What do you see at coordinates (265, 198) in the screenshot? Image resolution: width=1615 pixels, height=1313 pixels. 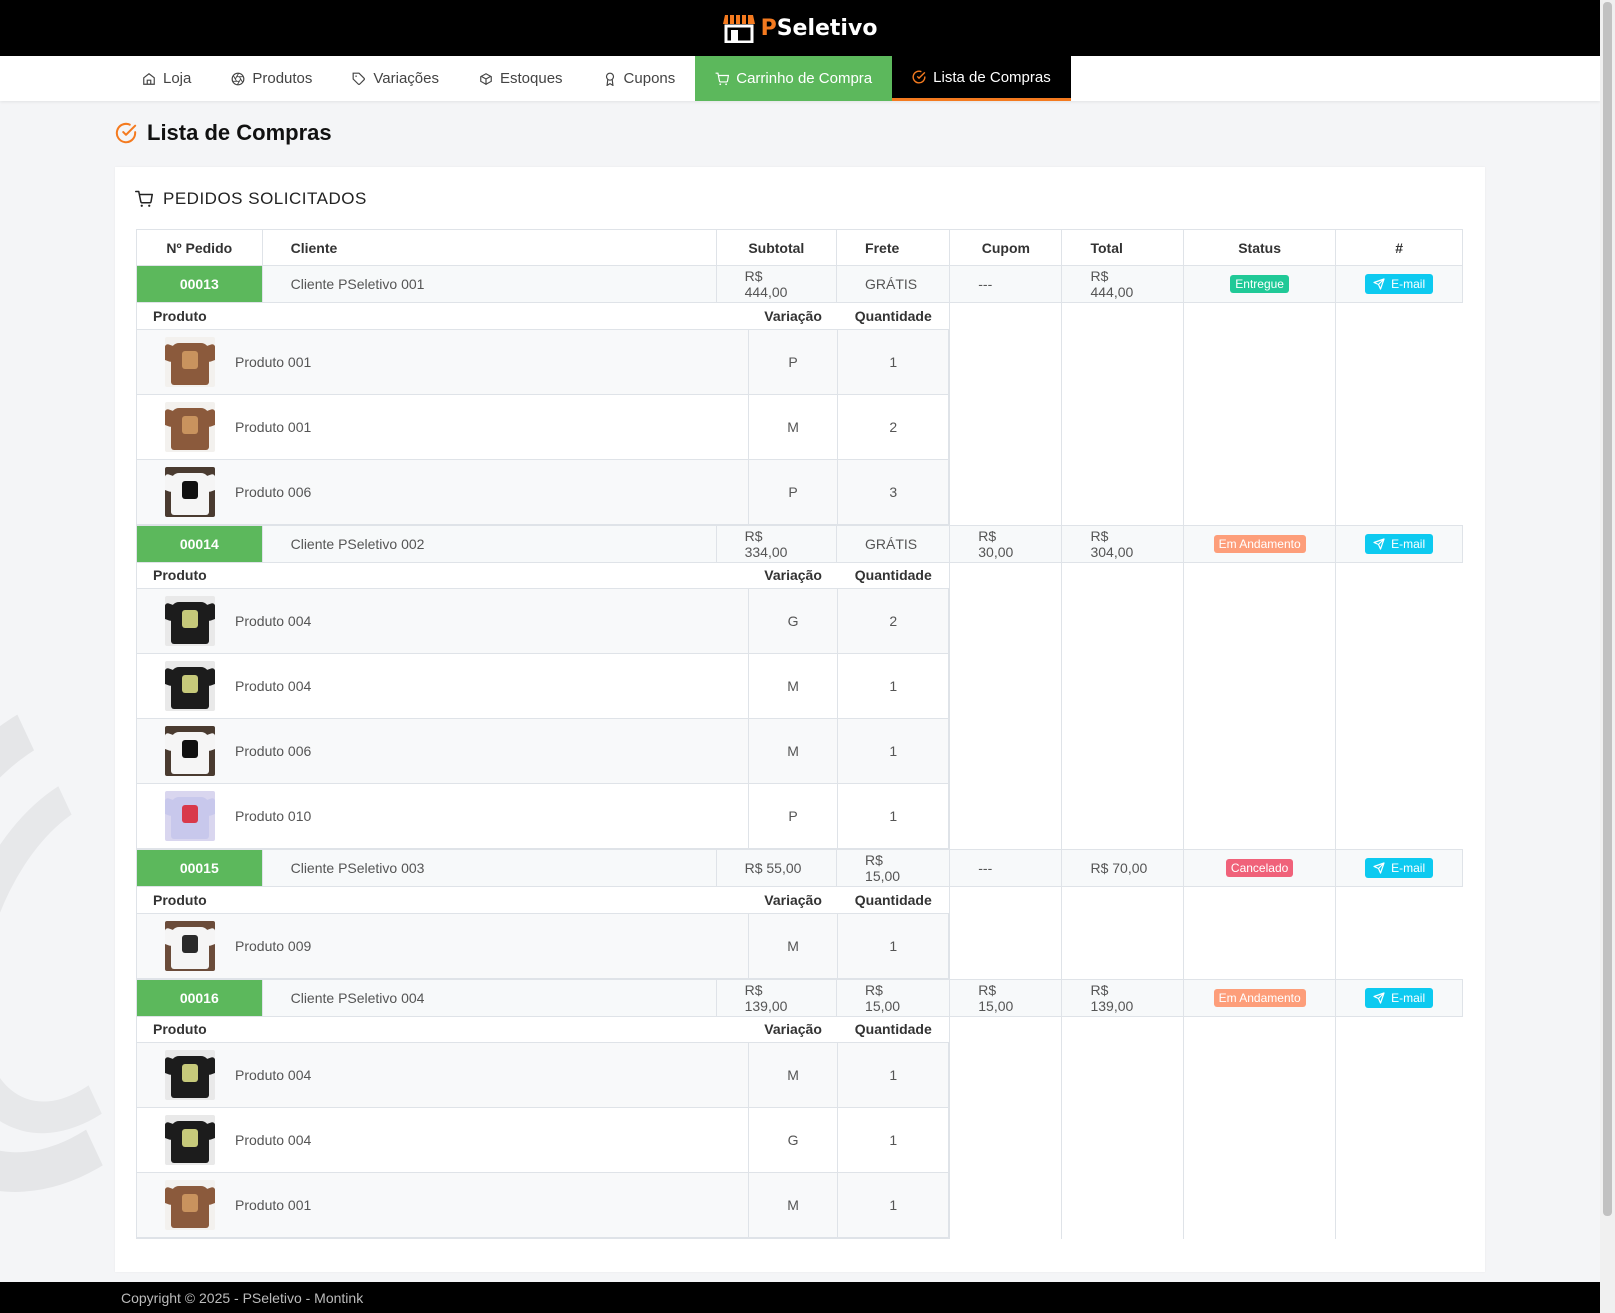 I see `card-title: PEDIDOS SOLICITADOS` at bounding box center [265, 198].